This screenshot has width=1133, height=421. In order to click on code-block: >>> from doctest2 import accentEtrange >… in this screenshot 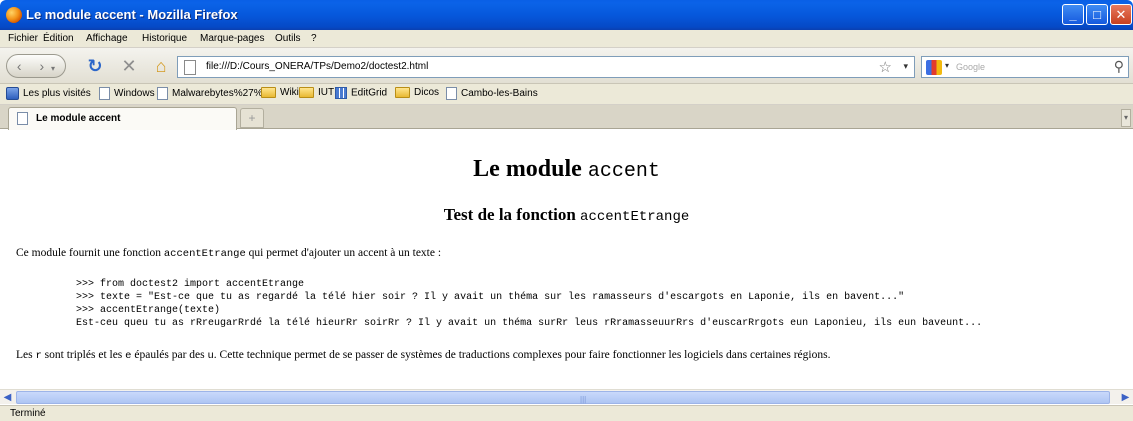, I will do `click(529, 304)`.